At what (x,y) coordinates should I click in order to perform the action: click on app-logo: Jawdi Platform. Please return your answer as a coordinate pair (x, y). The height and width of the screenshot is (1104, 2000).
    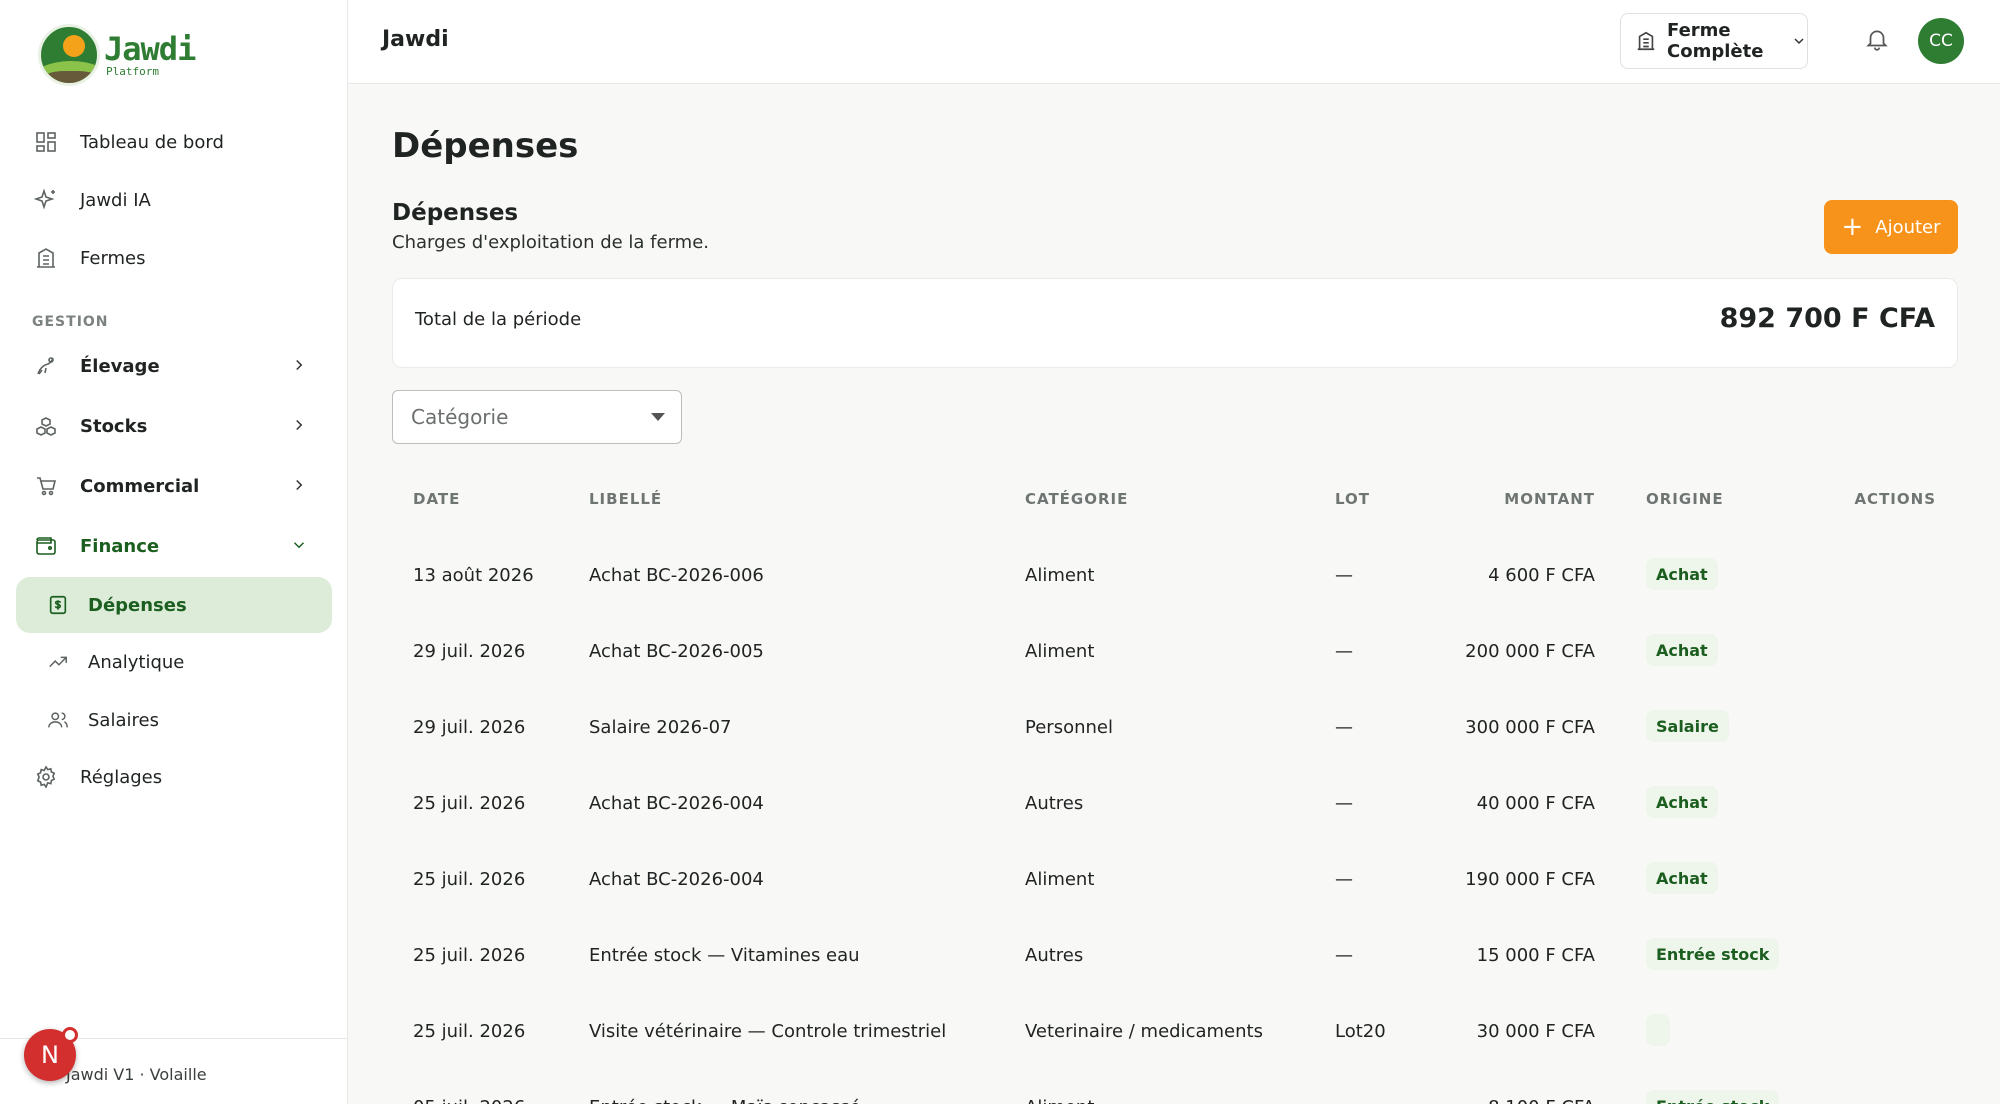
    Looking at the image, I should click on (117, 55).